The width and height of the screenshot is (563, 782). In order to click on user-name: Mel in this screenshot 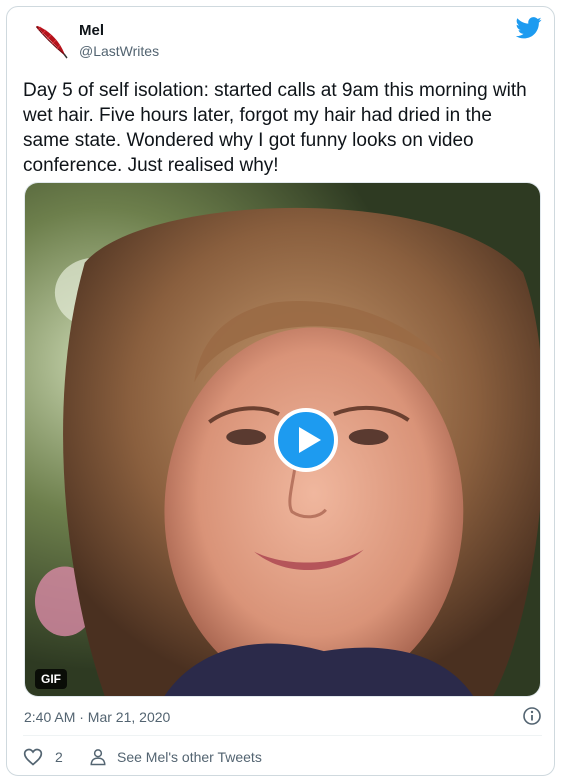, I will do `click(91, 30)`.